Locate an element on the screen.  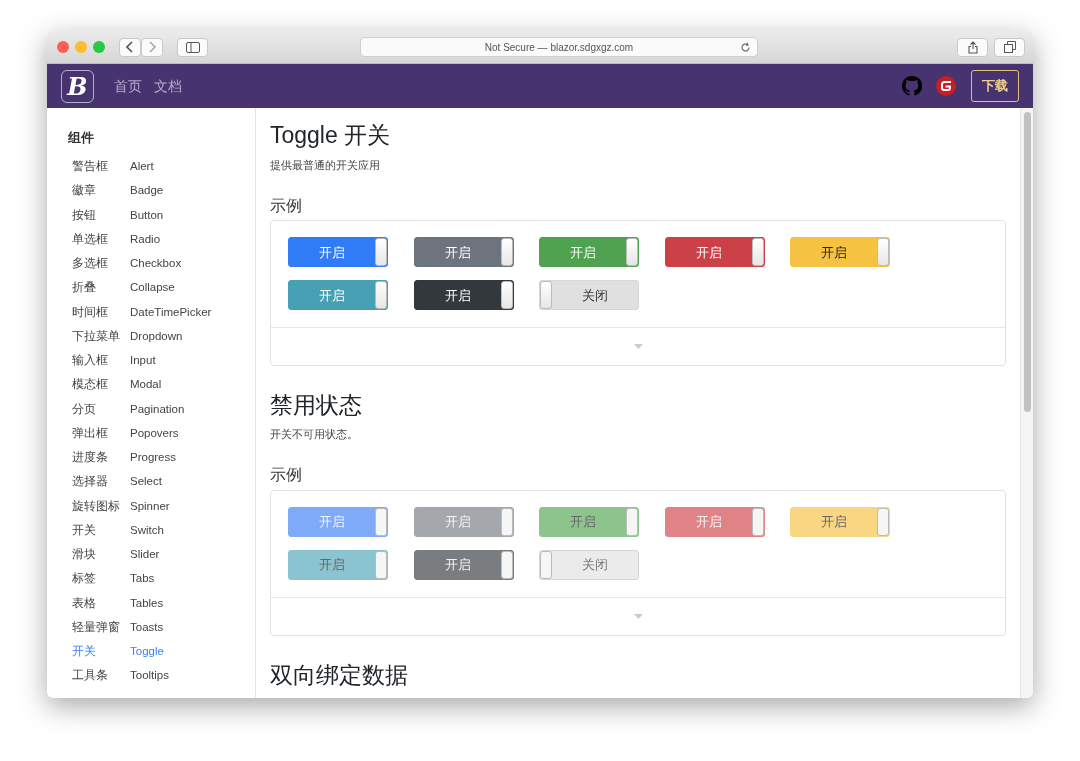
sidebar-heading: 组件 is located at coordinates (81, 138).